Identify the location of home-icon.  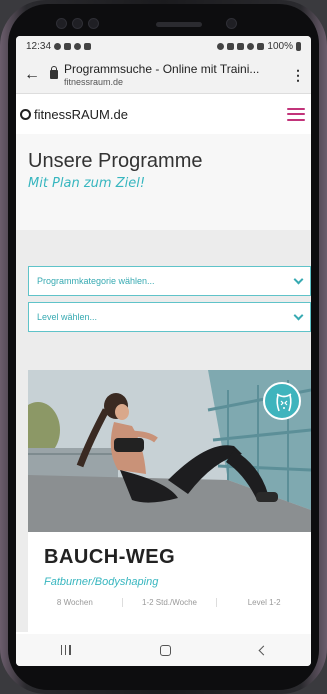
(165, 650).